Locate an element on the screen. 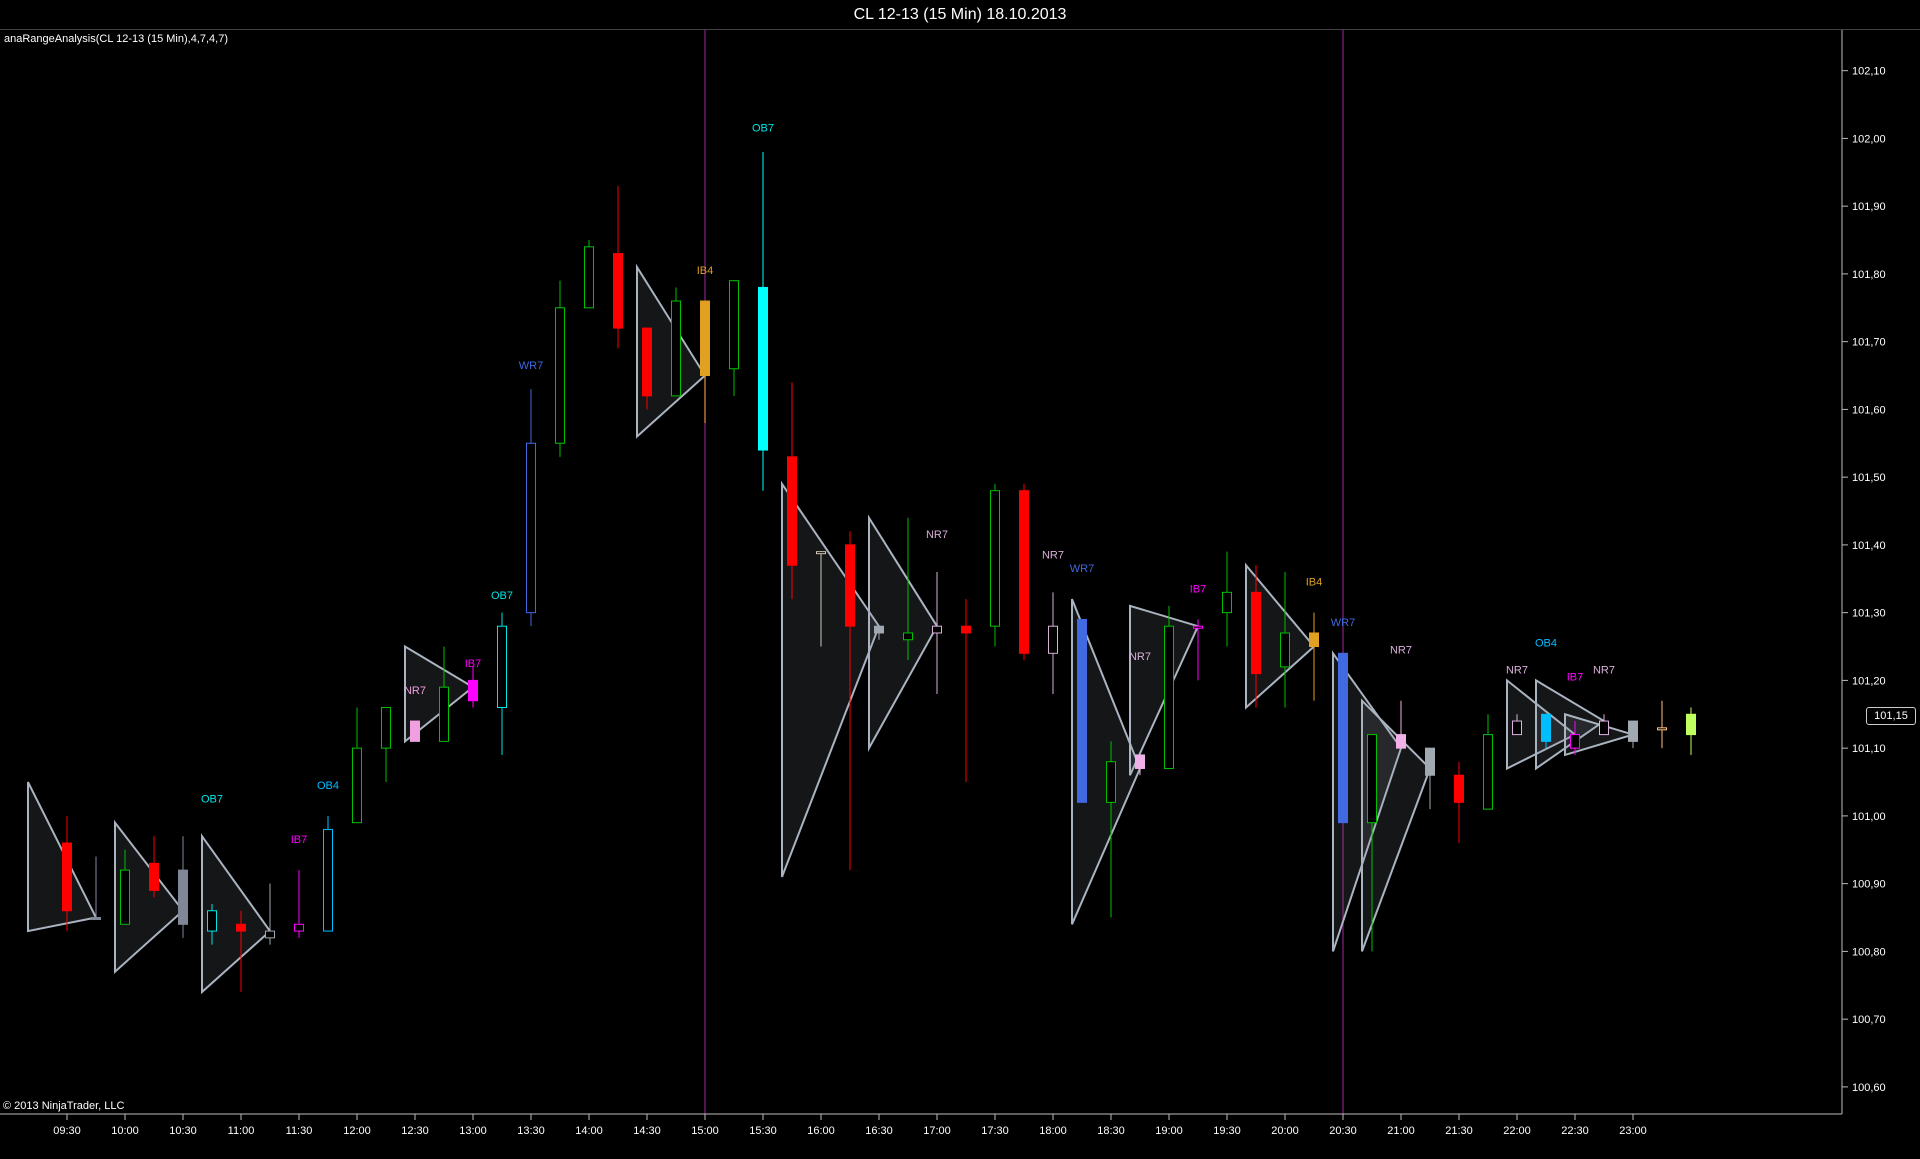 Image resolution: width=1920 pixels, height=1159 pixels. time-tick-label: 22:00 is located at coordinates (1517, 1131).